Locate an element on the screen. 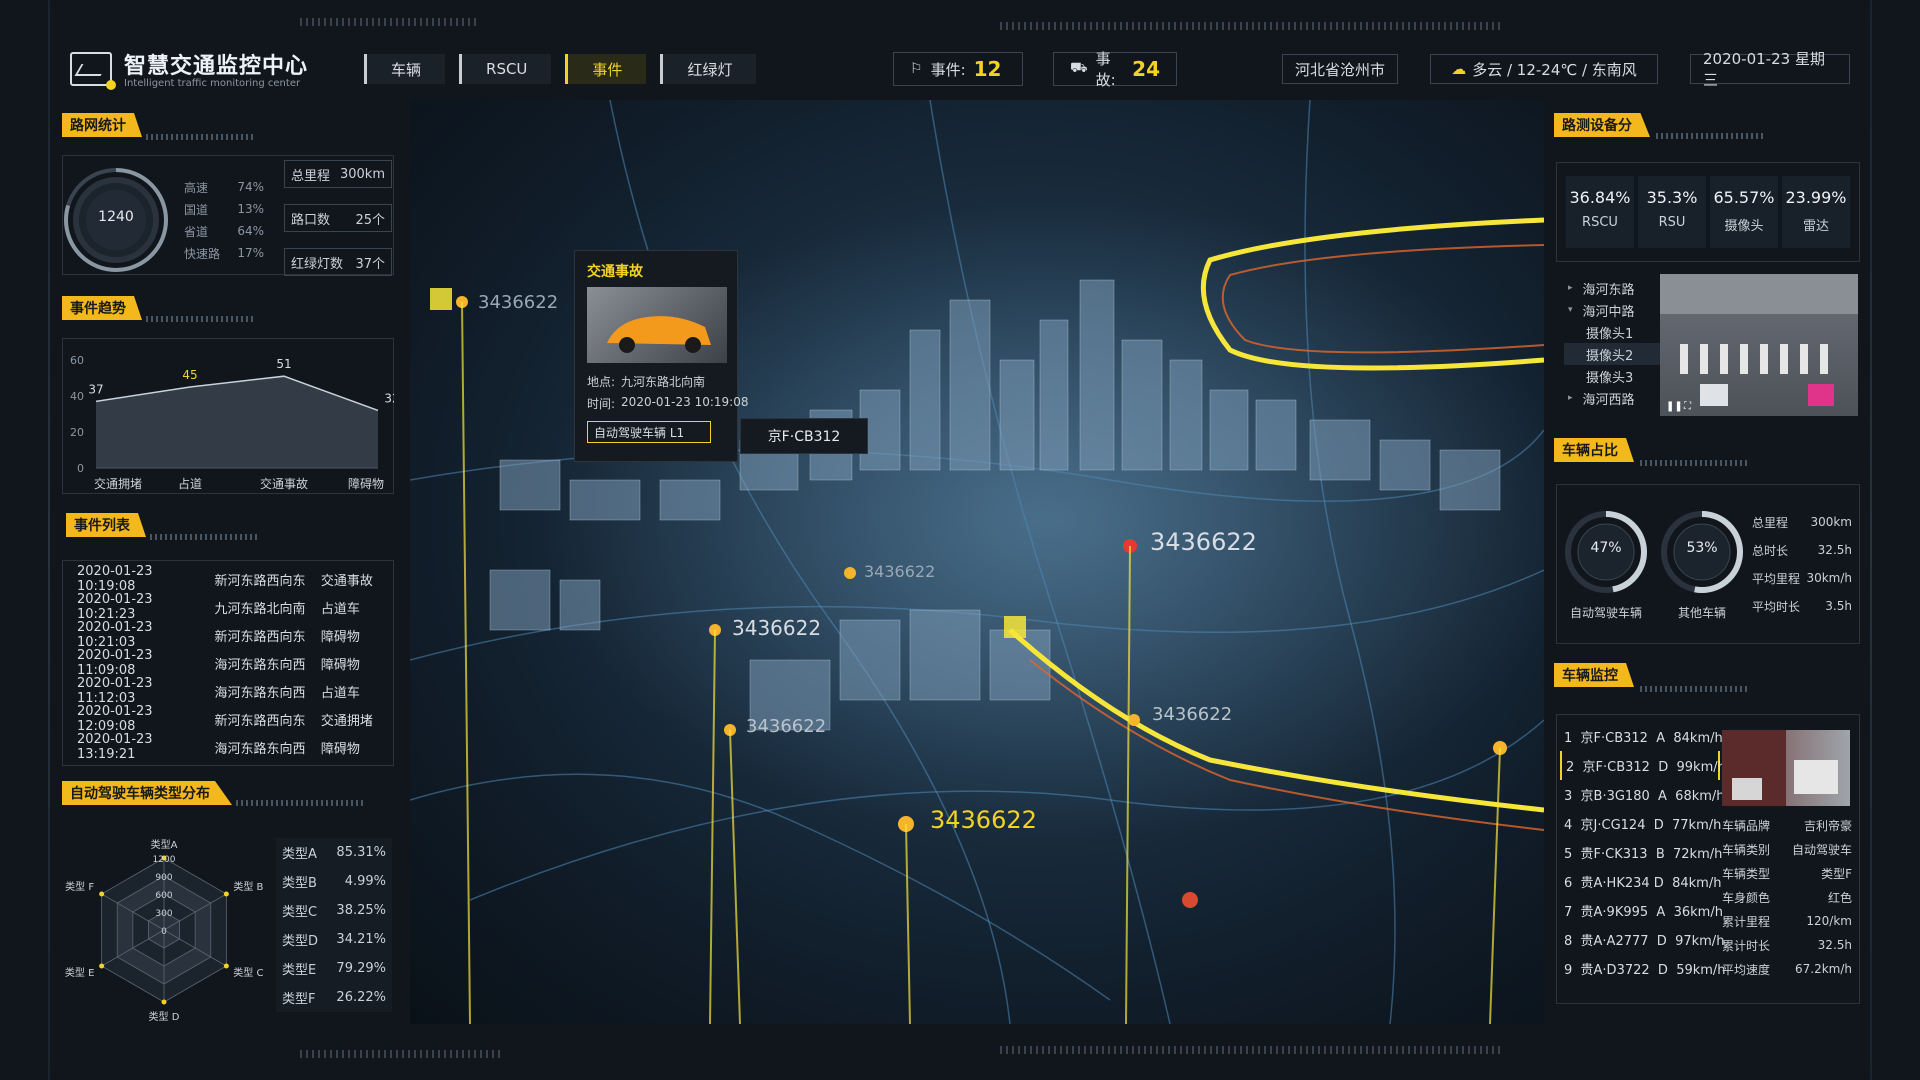 Image resolution: width=1920 pixels, height=1080 pixels. tree-item: ▸ 海河西路 is located at coordinates (1612, 398).